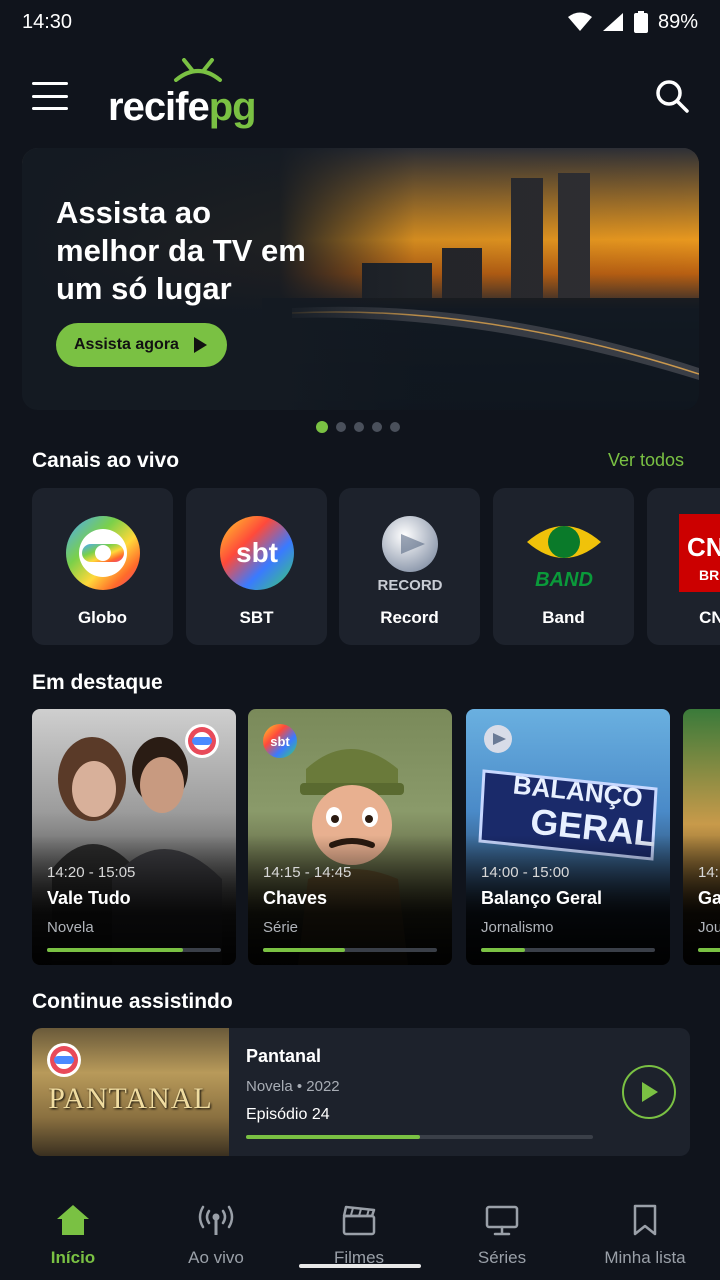 The height and width of the screenshot is (1280, 720). I want to click on status-bar: 14:30 89%, so click(360, 22).